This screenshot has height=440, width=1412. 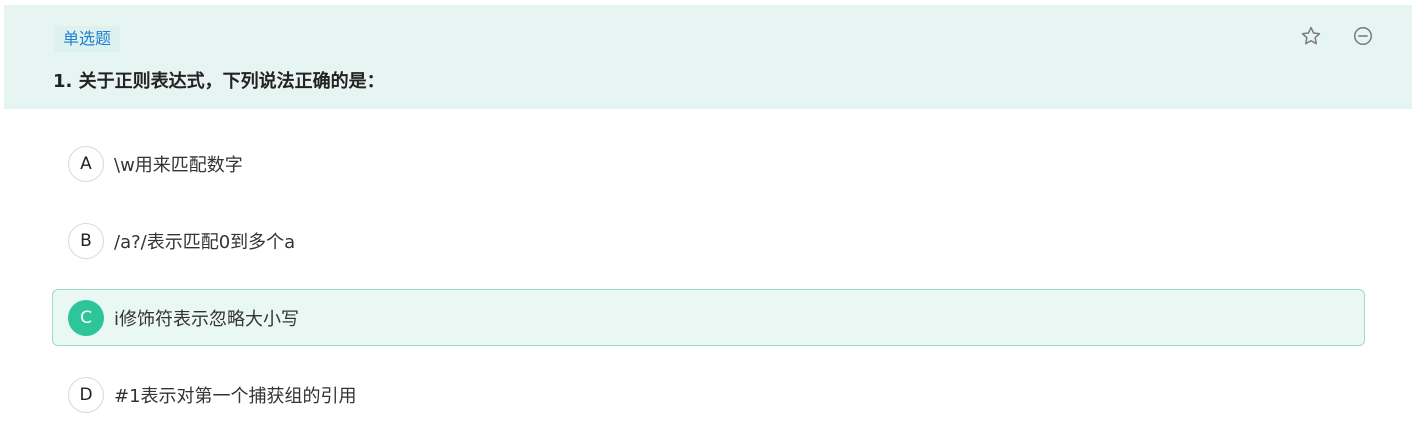 What do you see at coordinates (206, 319) in the screenshot?
I see `option-text: i修饰符表示忽略大小写` at bounding box center [206, 319].